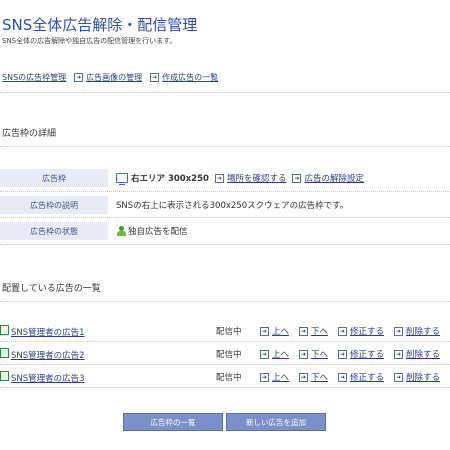 The width and height of the screenshot is (450, 450). I want to click on page-subtitle: SNS全体の広告解除や独自広告の配信管理を行います。, so click(89, 41).